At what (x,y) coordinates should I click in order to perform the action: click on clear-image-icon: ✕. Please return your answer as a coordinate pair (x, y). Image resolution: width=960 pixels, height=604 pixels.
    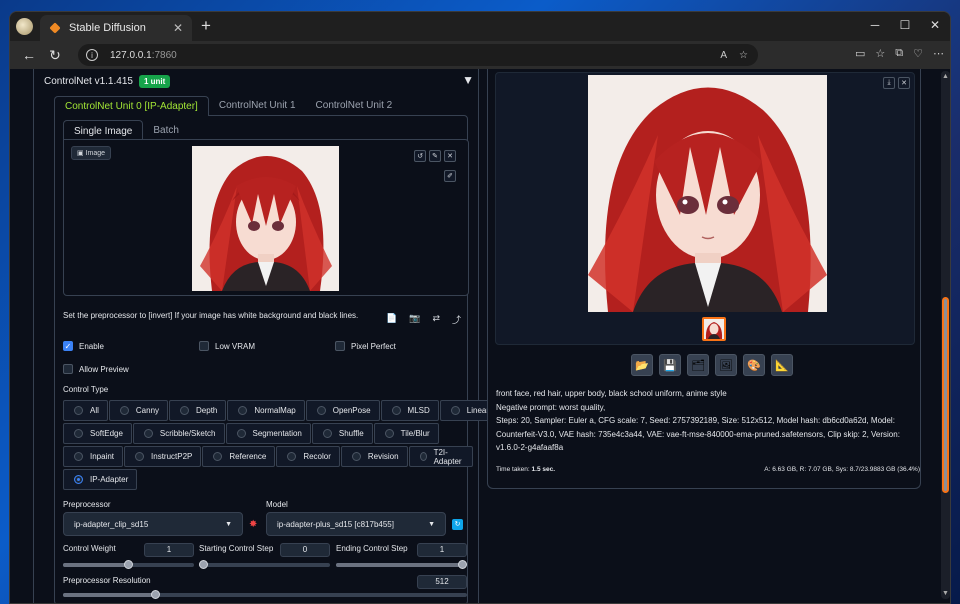
    Looking at the image, I should click on (450, 156).